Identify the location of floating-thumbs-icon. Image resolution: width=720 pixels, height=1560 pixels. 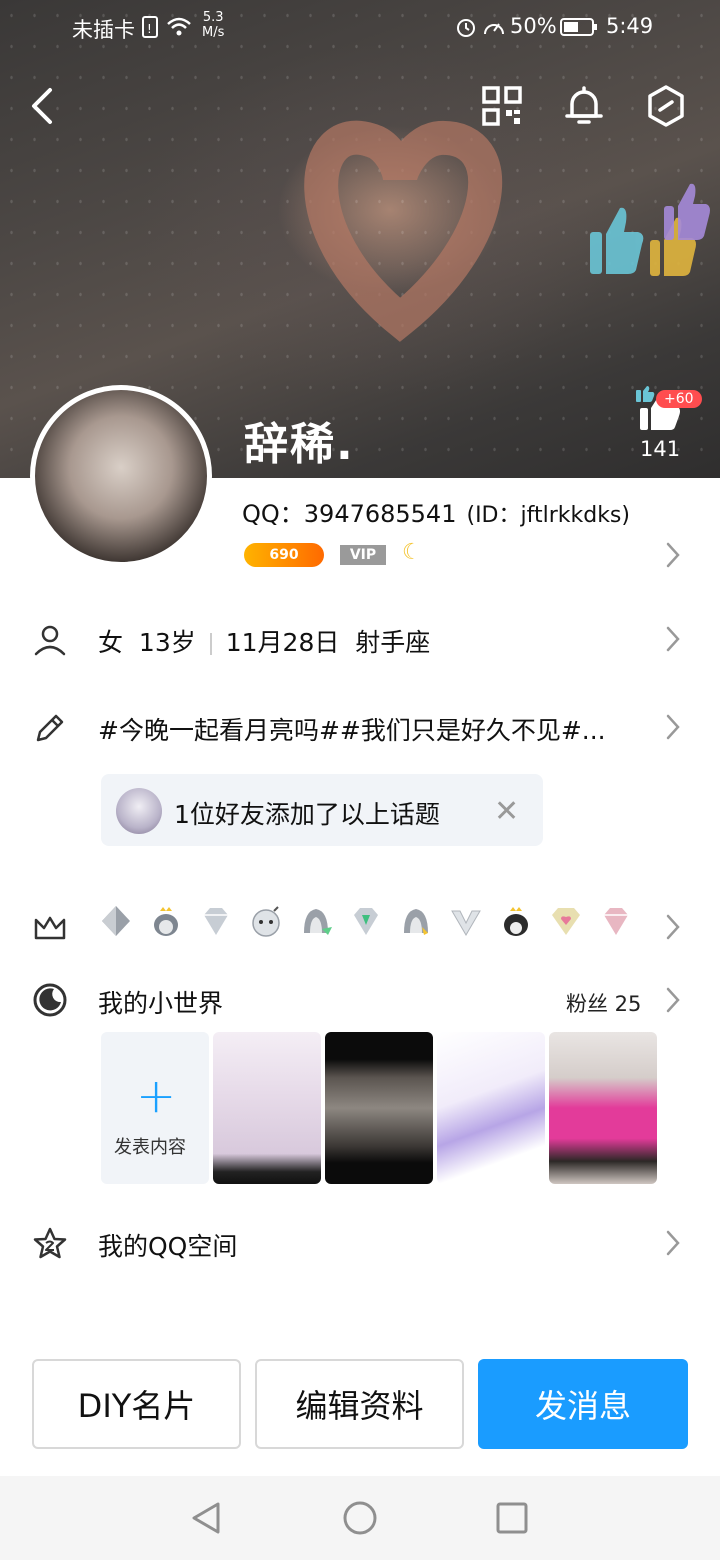
(650, 229).